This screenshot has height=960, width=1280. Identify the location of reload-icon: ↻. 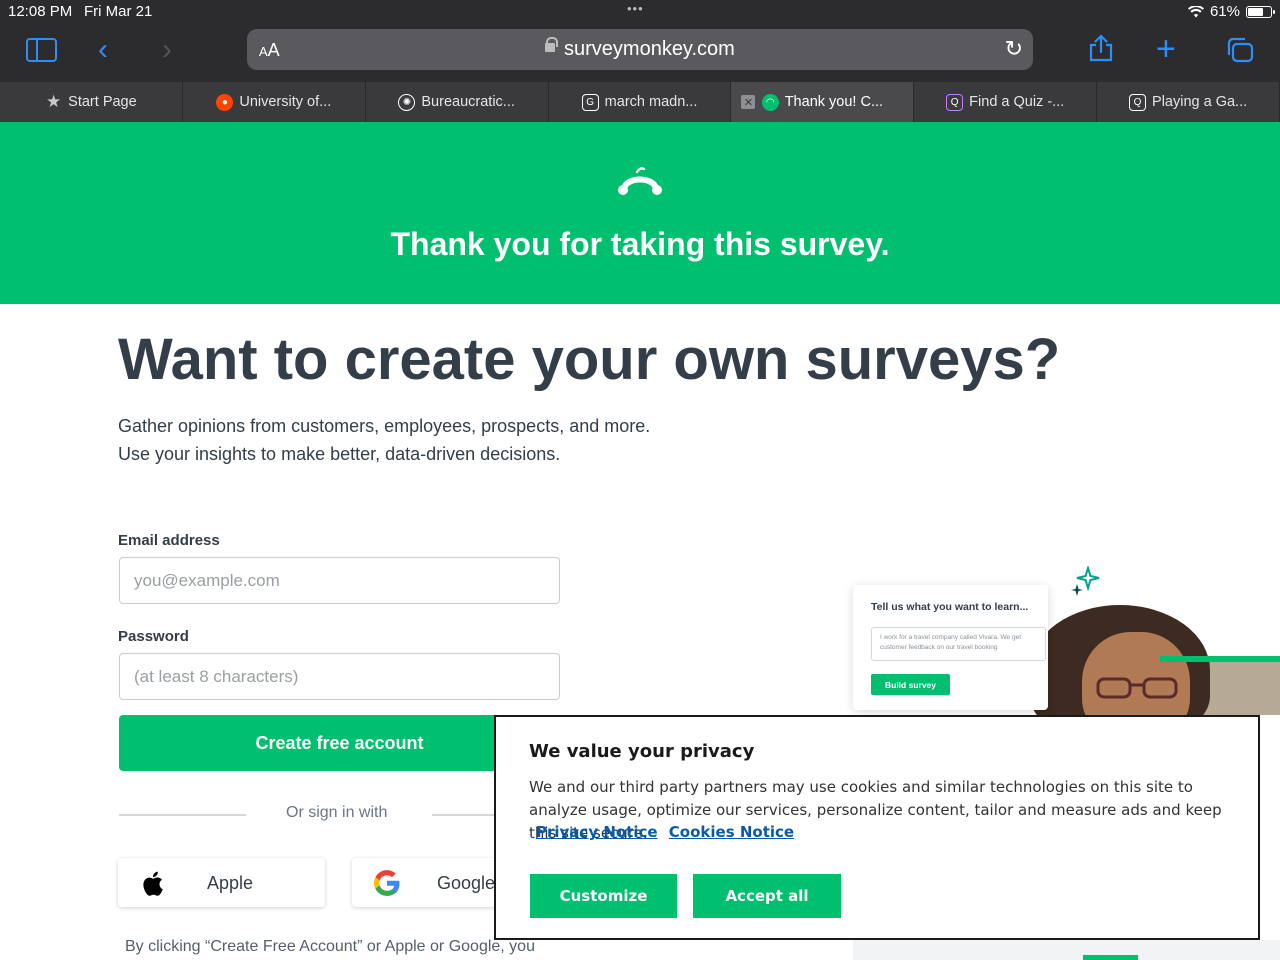
(1014, 49).